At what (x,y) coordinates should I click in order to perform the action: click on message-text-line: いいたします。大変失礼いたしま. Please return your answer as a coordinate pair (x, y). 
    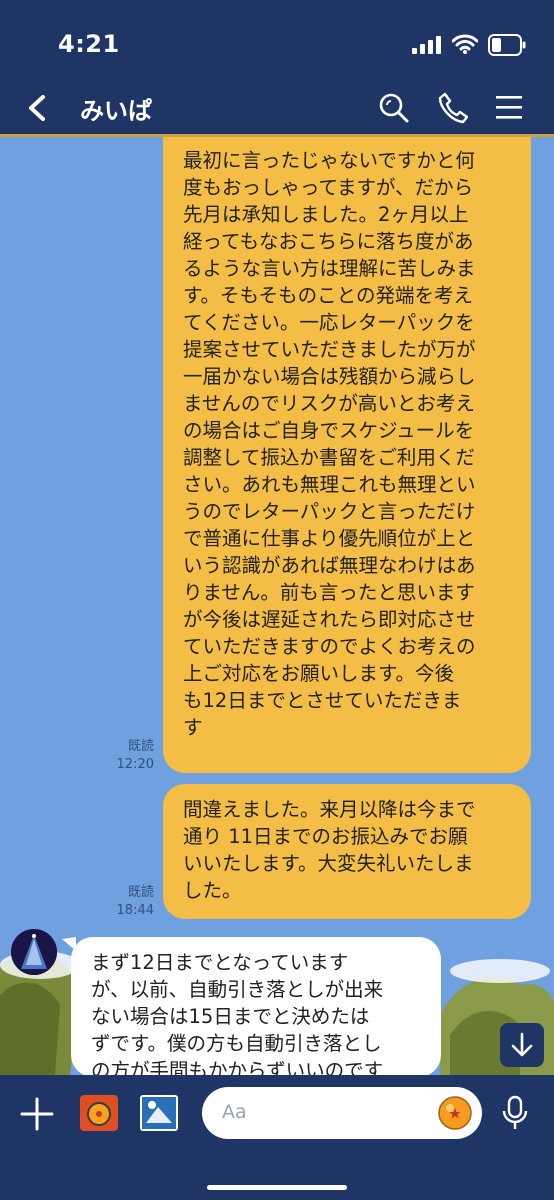
    Looking at the image, I should click on (328, 863).